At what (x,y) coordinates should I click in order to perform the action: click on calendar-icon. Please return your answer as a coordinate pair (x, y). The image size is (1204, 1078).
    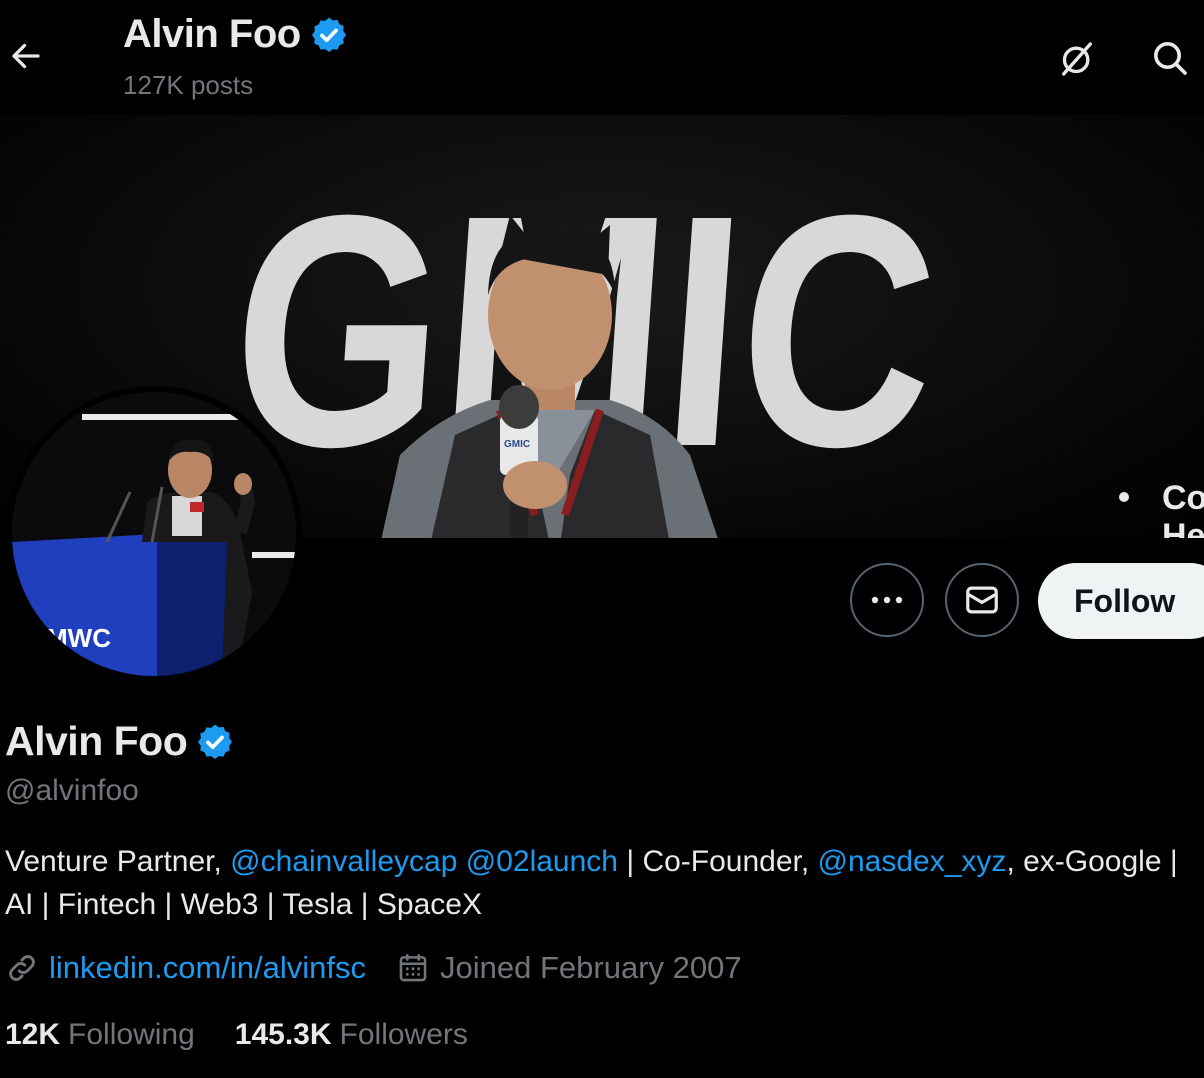
    Looking at the image, I should click on (413, 967).